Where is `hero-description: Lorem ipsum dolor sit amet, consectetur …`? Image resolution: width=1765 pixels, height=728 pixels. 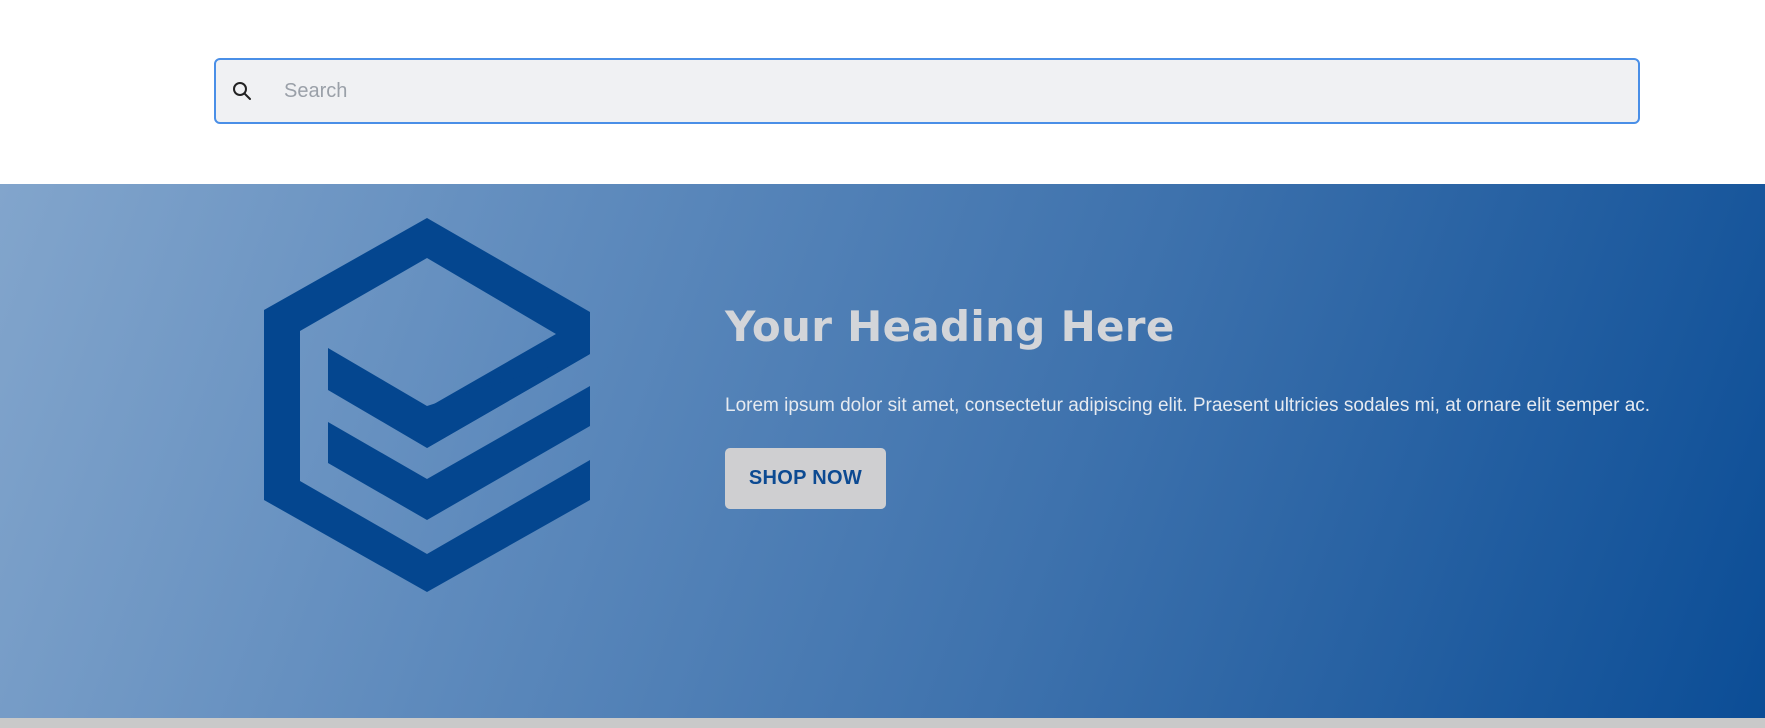 hero-description: Lorem ipsum dolor sit amet, consectetur … is located at coordinates (1188, 405).